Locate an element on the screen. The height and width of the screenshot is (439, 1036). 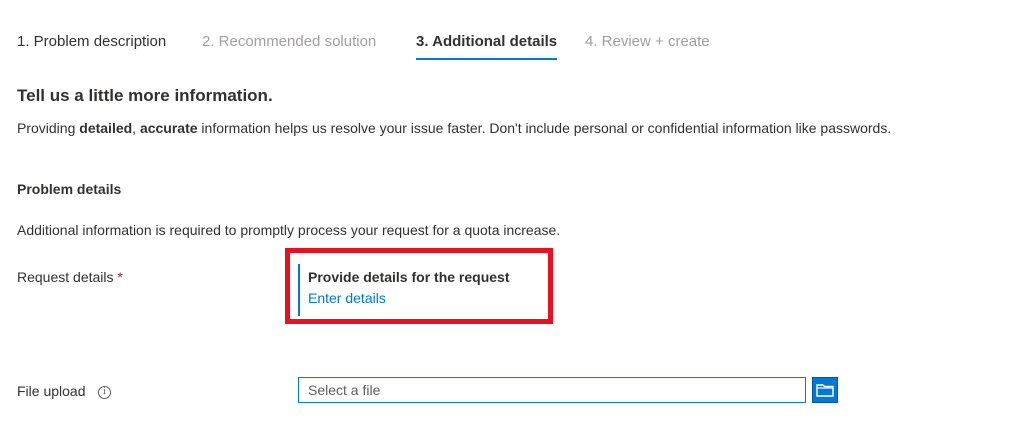
intro-bold-detailed: detailed is located at coordinates (106, 128).